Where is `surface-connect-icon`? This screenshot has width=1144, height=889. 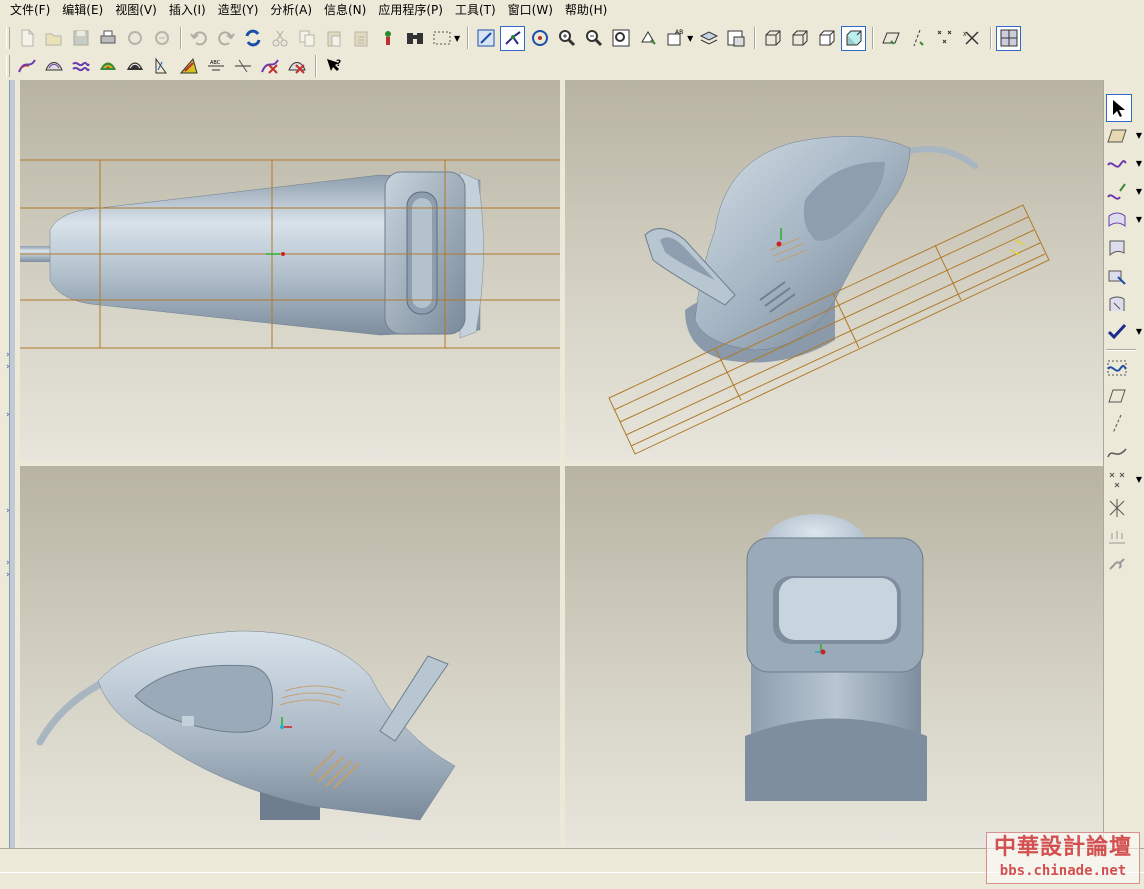
surface-connect-icon is located at coordinates (1121, 304).